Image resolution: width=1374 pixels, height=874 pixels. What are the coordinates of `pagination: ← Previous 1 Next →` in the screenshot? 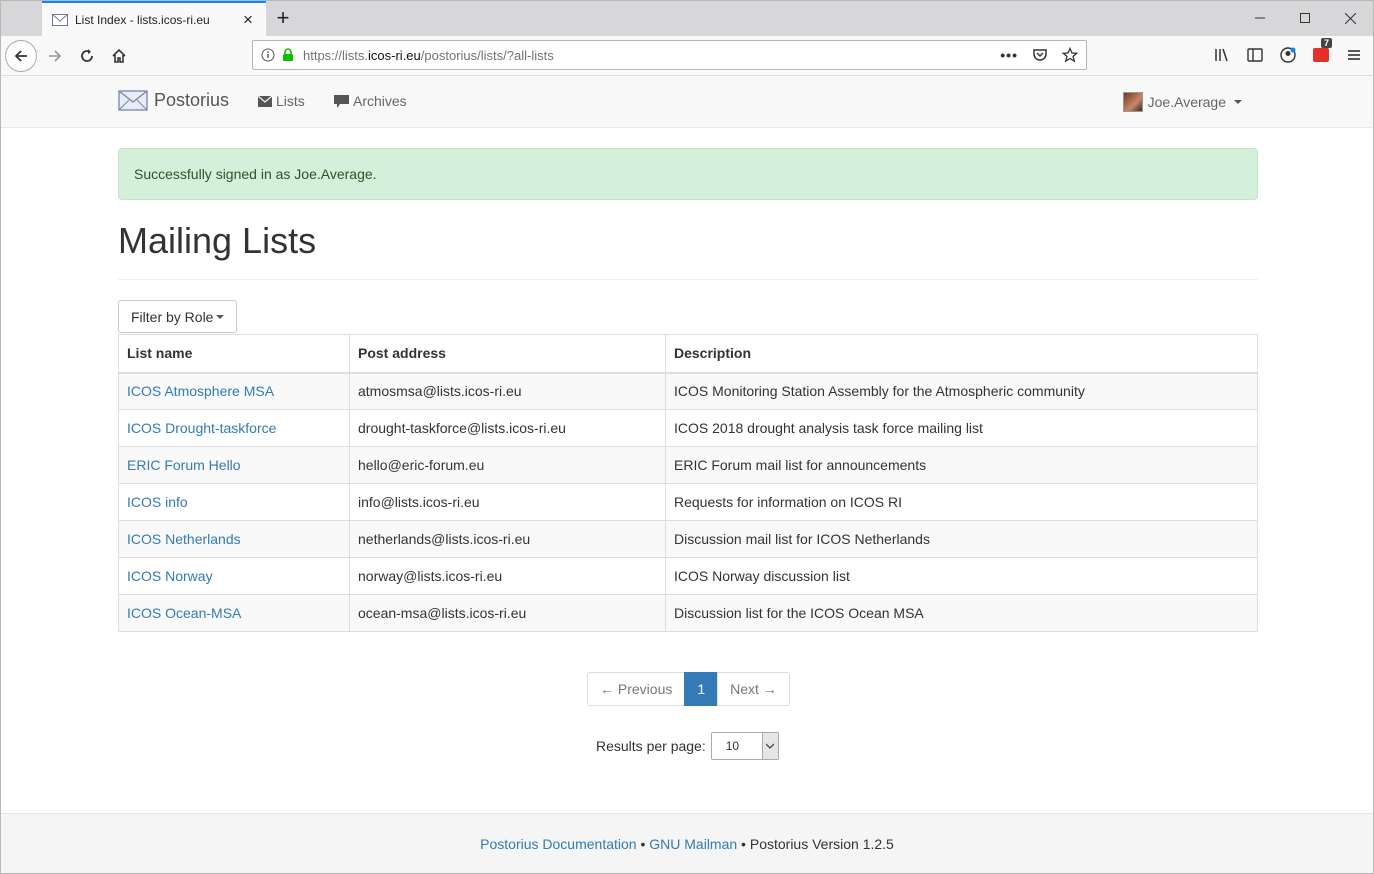 It's located at (688, 689).